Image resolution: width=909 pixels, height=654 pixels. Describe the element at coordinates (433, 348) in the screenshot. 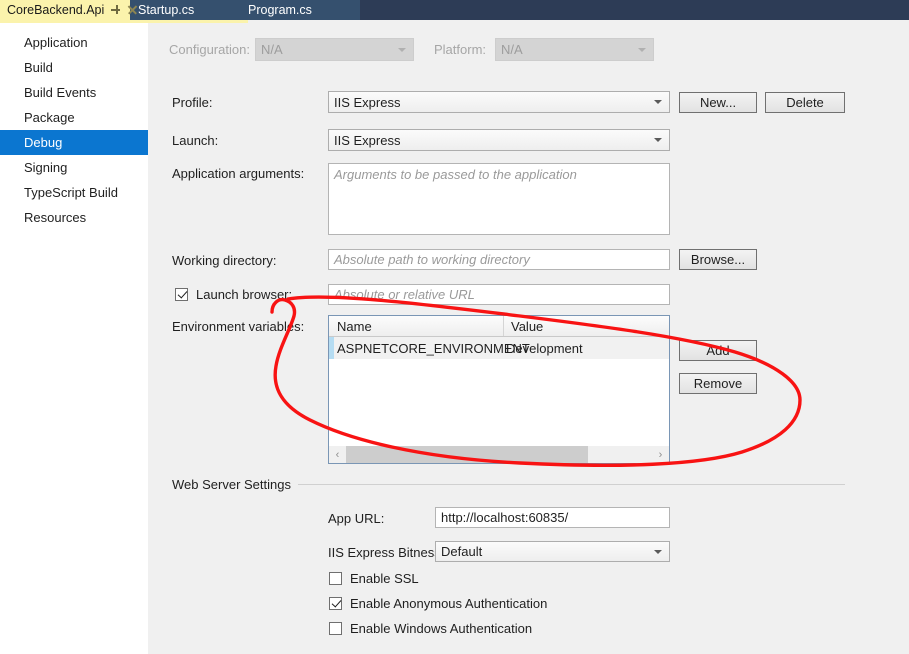

I see `env-var-name: ASPNETCORE_ENVIRONMENT` at that location.